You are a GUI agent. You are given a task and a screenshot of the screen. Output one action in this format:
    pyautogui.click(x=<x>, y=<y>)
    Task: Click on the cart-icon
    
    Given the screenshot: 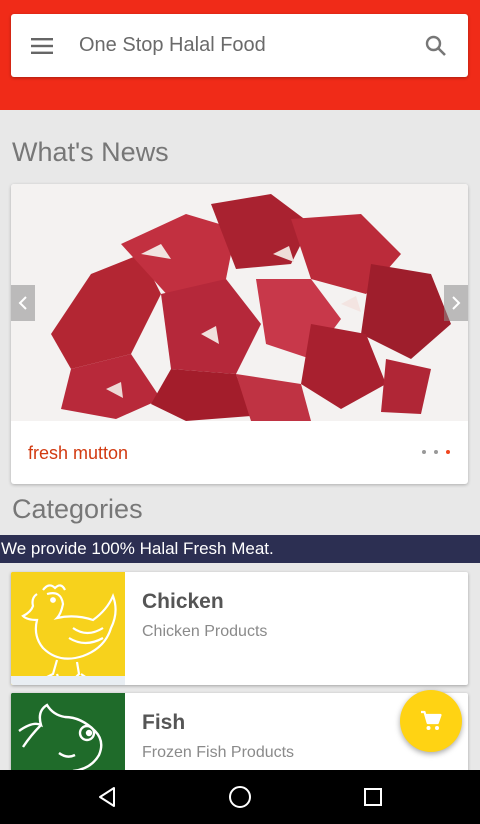 What is the action you would take?
    pyautogui.click(x=431, y=720)
    